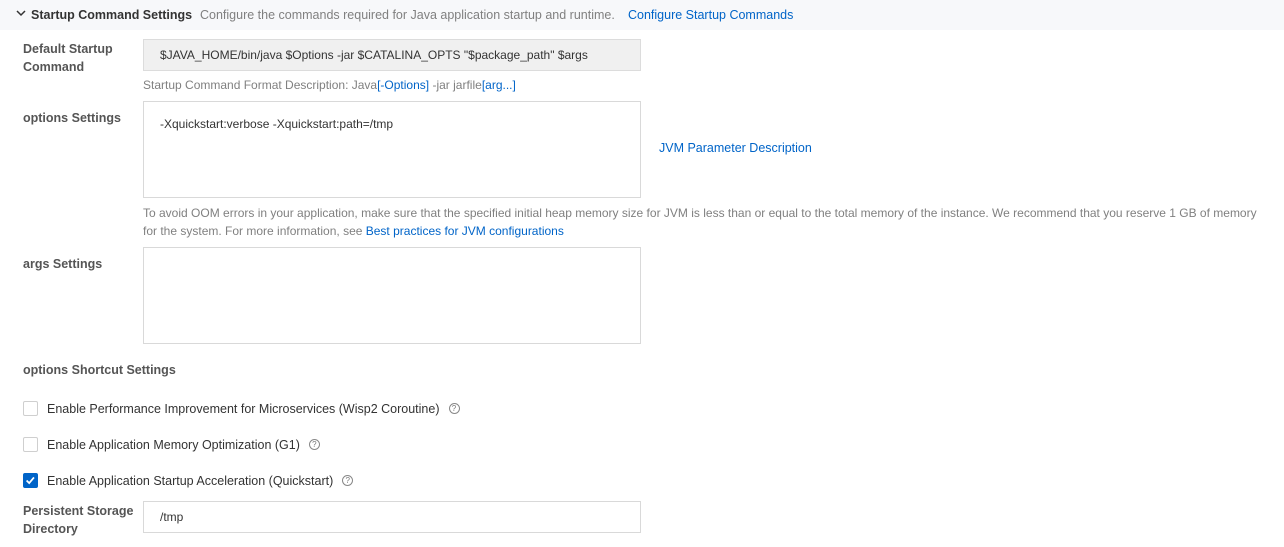 This screenshot has width=1284, height=547. I want to click on check-icon, so click(30, 480).